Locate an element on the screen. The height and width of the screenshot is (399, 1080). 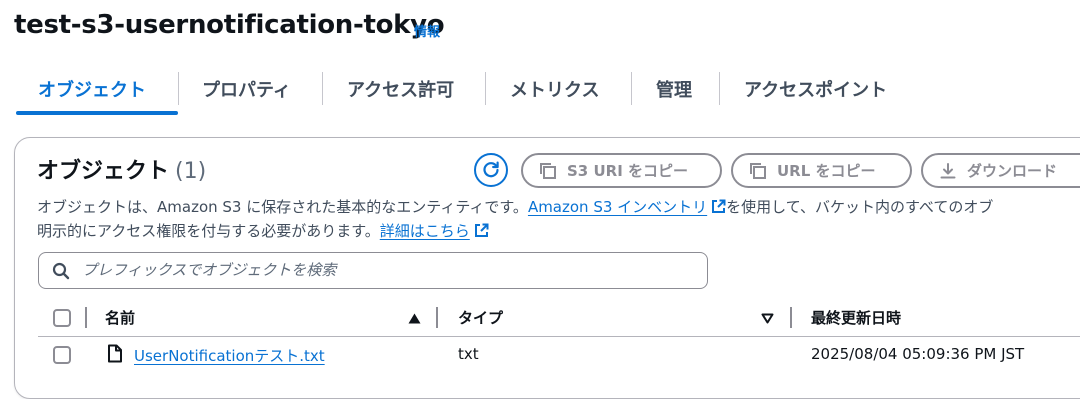
panel-title: オブジェクト (1) is located at coordinates (121, 169).